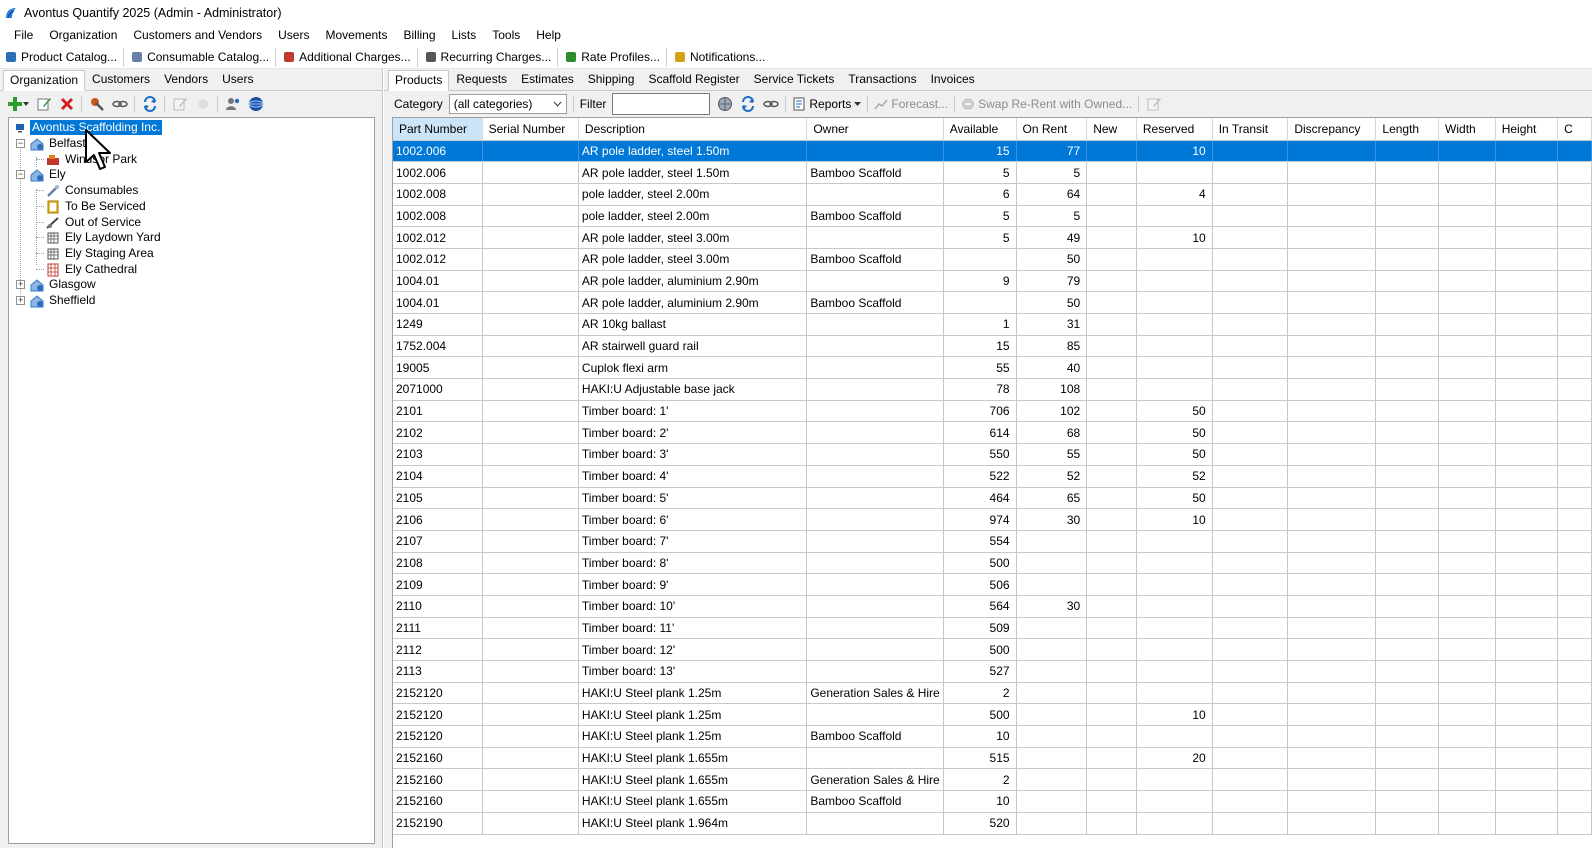 Image resolution: width=1592 pixels, height=848 pixels. Describe the element at coordinates (1467, 129) in the screenshot. I see `column-header-width: Width` at that location.